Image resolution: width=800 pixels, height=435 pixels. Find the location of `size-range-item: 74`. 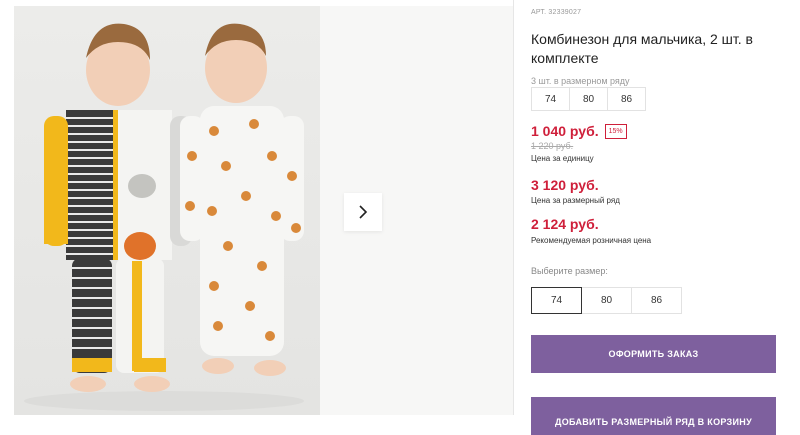

size-range-item: 74 is located at coordinates (550, 99).